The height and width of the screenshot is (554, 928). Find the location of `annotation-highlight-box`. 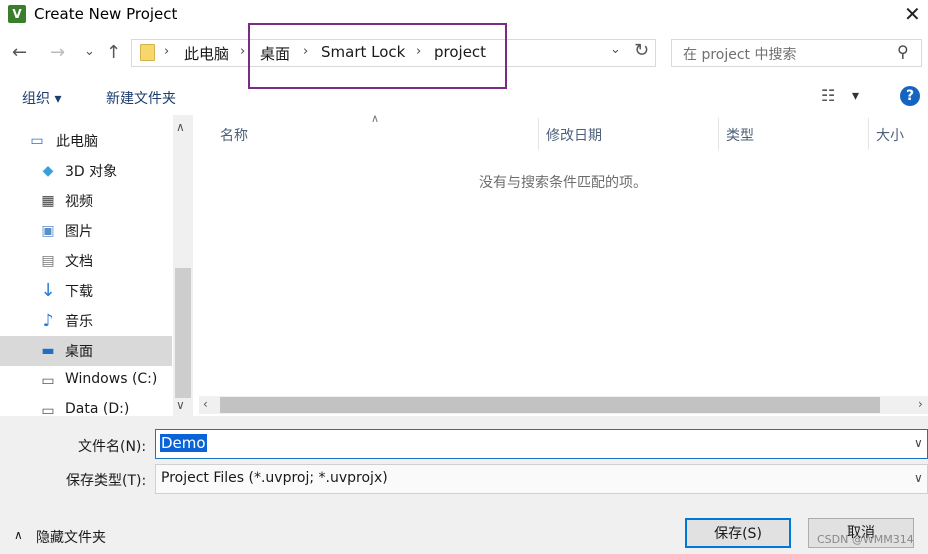

annotation-highlight-box is located at coordinates (377, 56).